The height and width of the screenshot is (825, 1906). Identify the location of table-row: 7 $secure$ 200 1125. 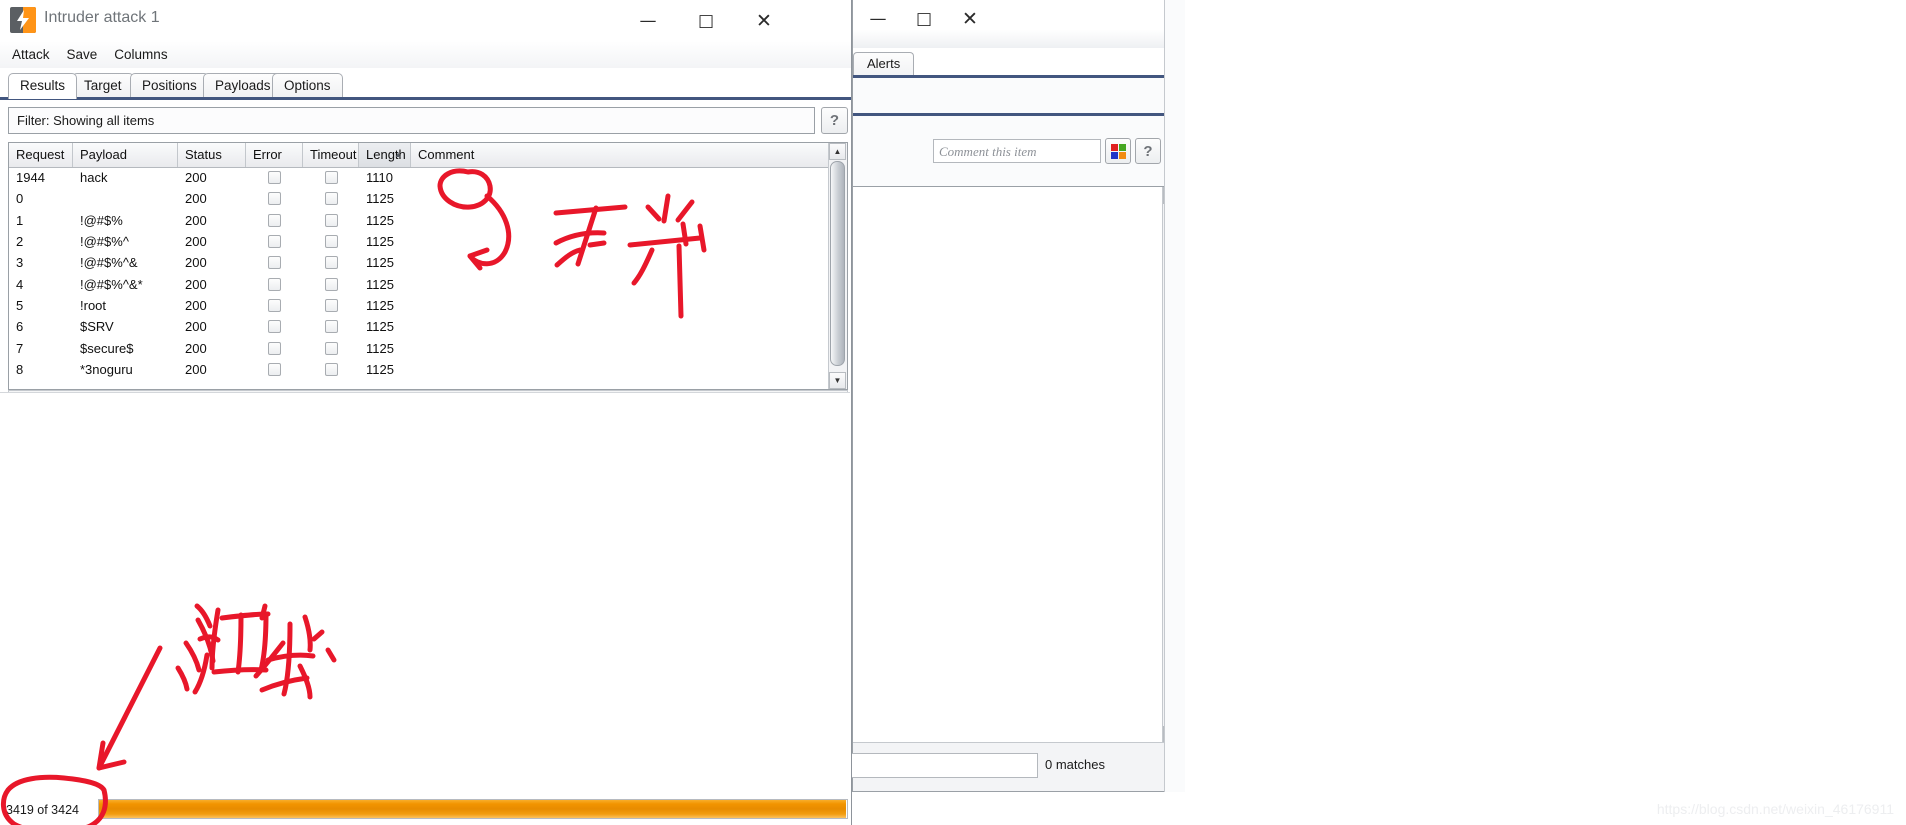
(419, 347).